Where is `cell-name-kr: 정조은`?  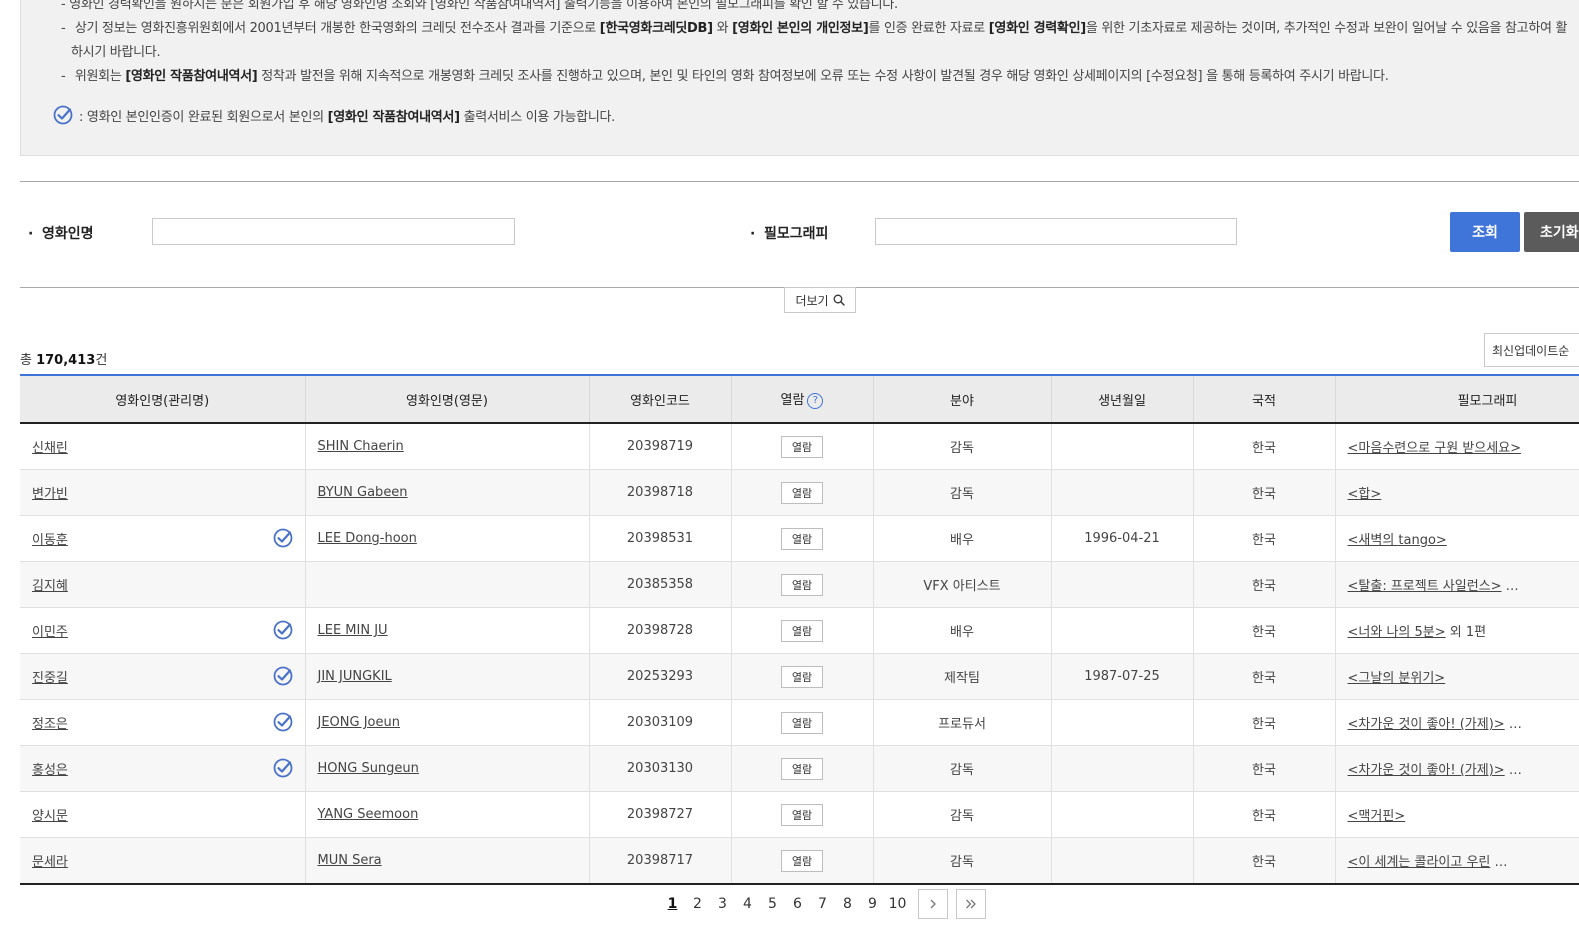 cell-name-kr: 정조은 is located at coordinates (163, 722).